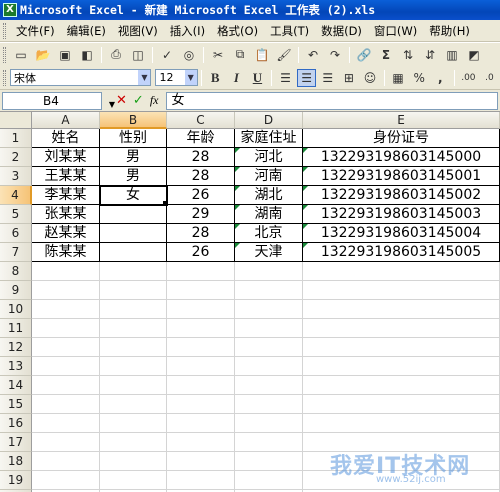 This screenshot has width=500, height=492. I want to click on menu-window: 窗口(W), so click(395, 31).